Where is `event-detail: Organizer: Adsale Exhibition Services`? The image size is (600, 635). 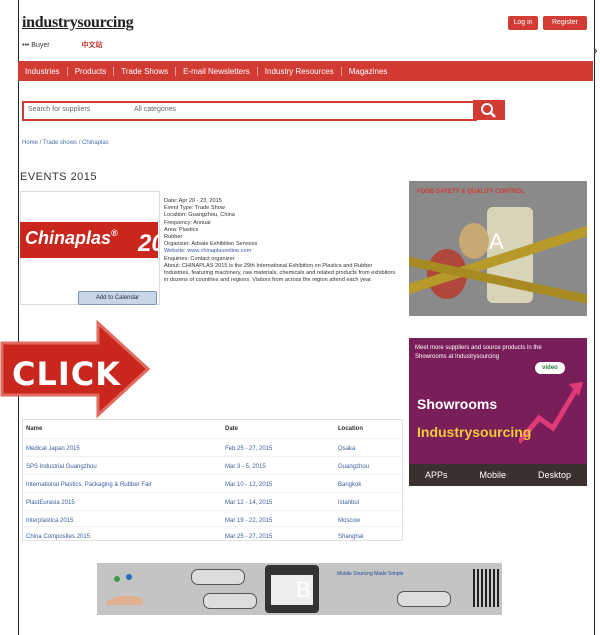
event-detail: Organizer: Adsale Exhibition Services is located at coordinates (211, 244).